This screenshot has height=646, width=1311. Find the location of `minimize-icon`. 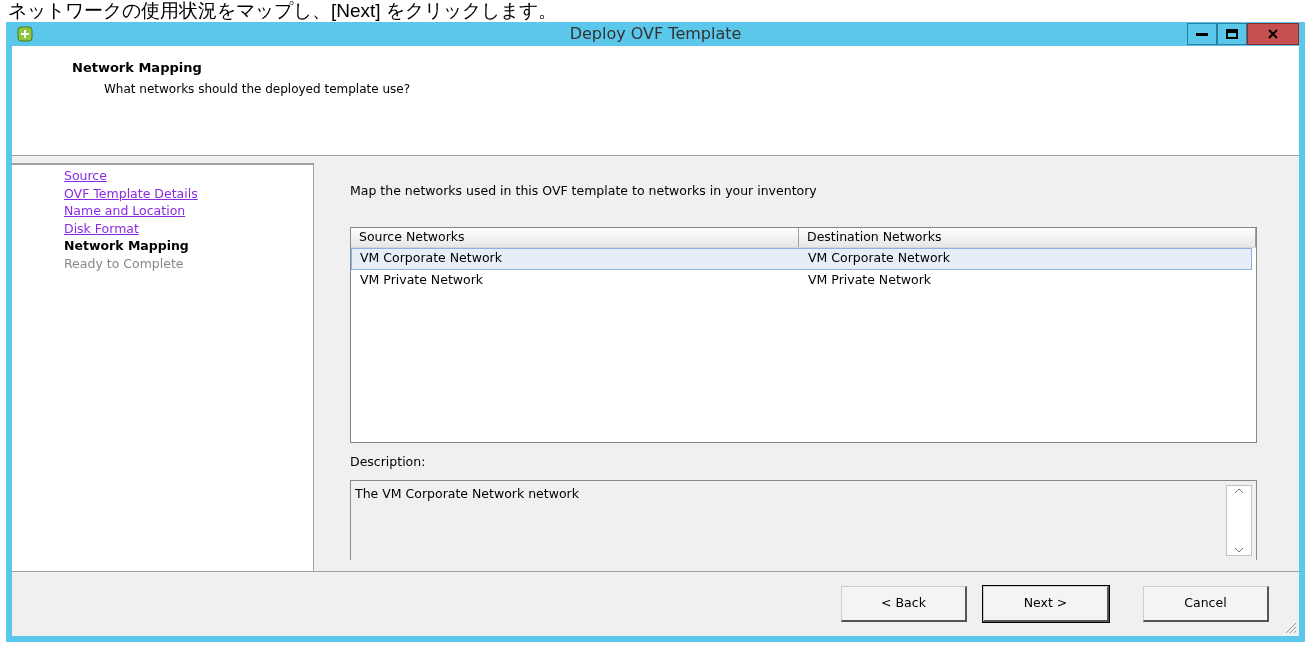

minimize-icon is located at coordinates (1202, 34).